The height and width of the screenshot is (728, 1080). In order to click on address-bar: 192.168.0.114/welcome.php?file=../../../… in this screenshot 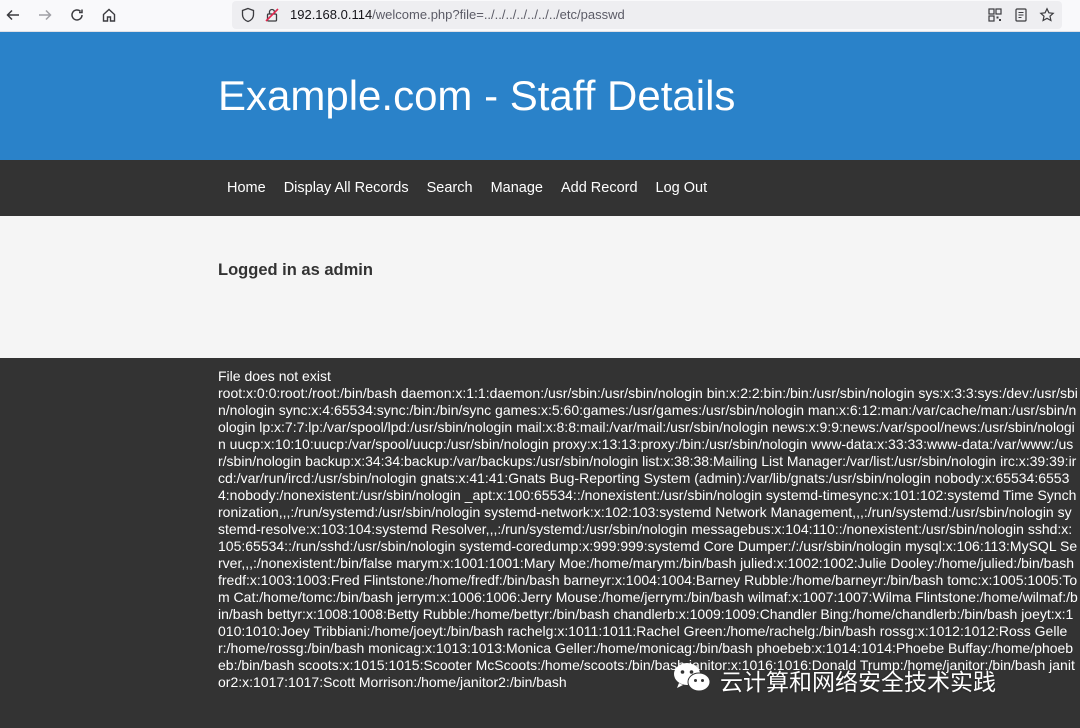, I will do `click(647, 15)`.